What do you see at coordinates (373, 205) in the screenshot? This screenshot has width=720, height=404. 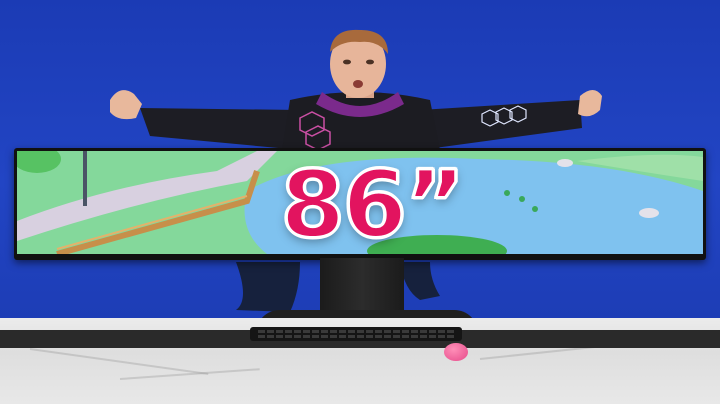 I see `headline-size-label: 86”` at bounding box center [373, 205].